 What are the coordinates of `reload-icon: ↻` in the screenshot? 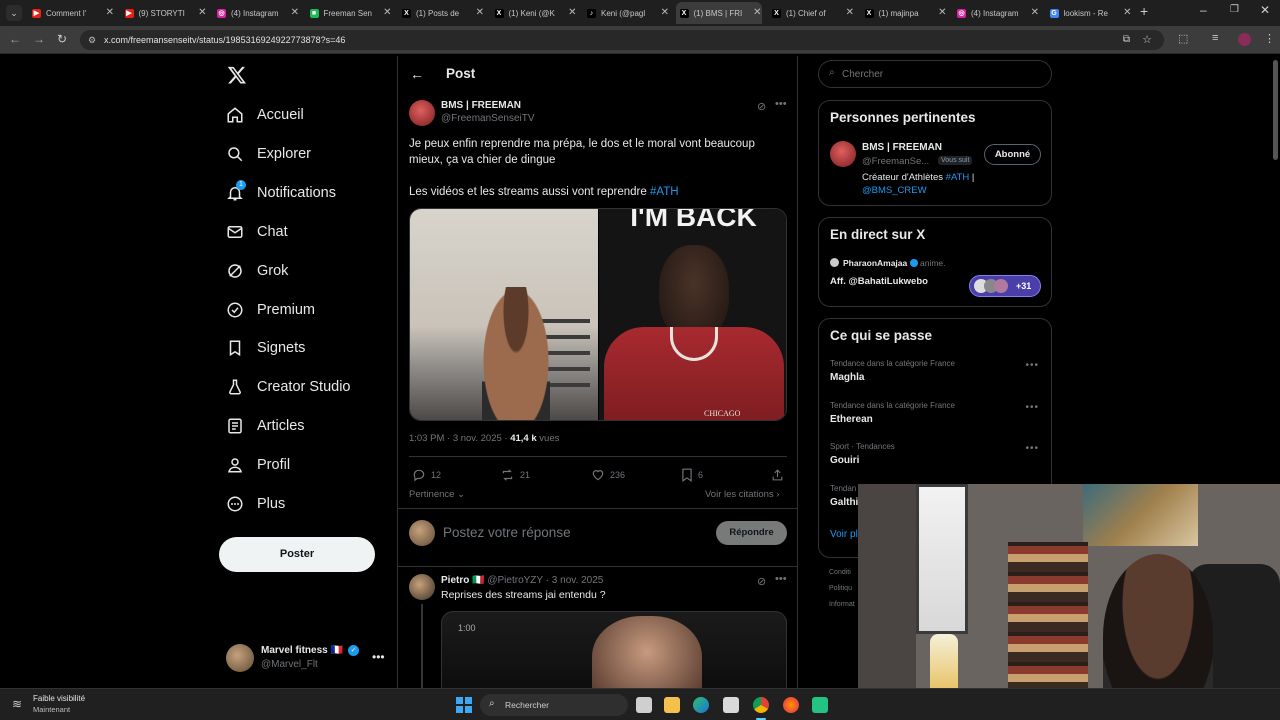 It's located at (62, 39).